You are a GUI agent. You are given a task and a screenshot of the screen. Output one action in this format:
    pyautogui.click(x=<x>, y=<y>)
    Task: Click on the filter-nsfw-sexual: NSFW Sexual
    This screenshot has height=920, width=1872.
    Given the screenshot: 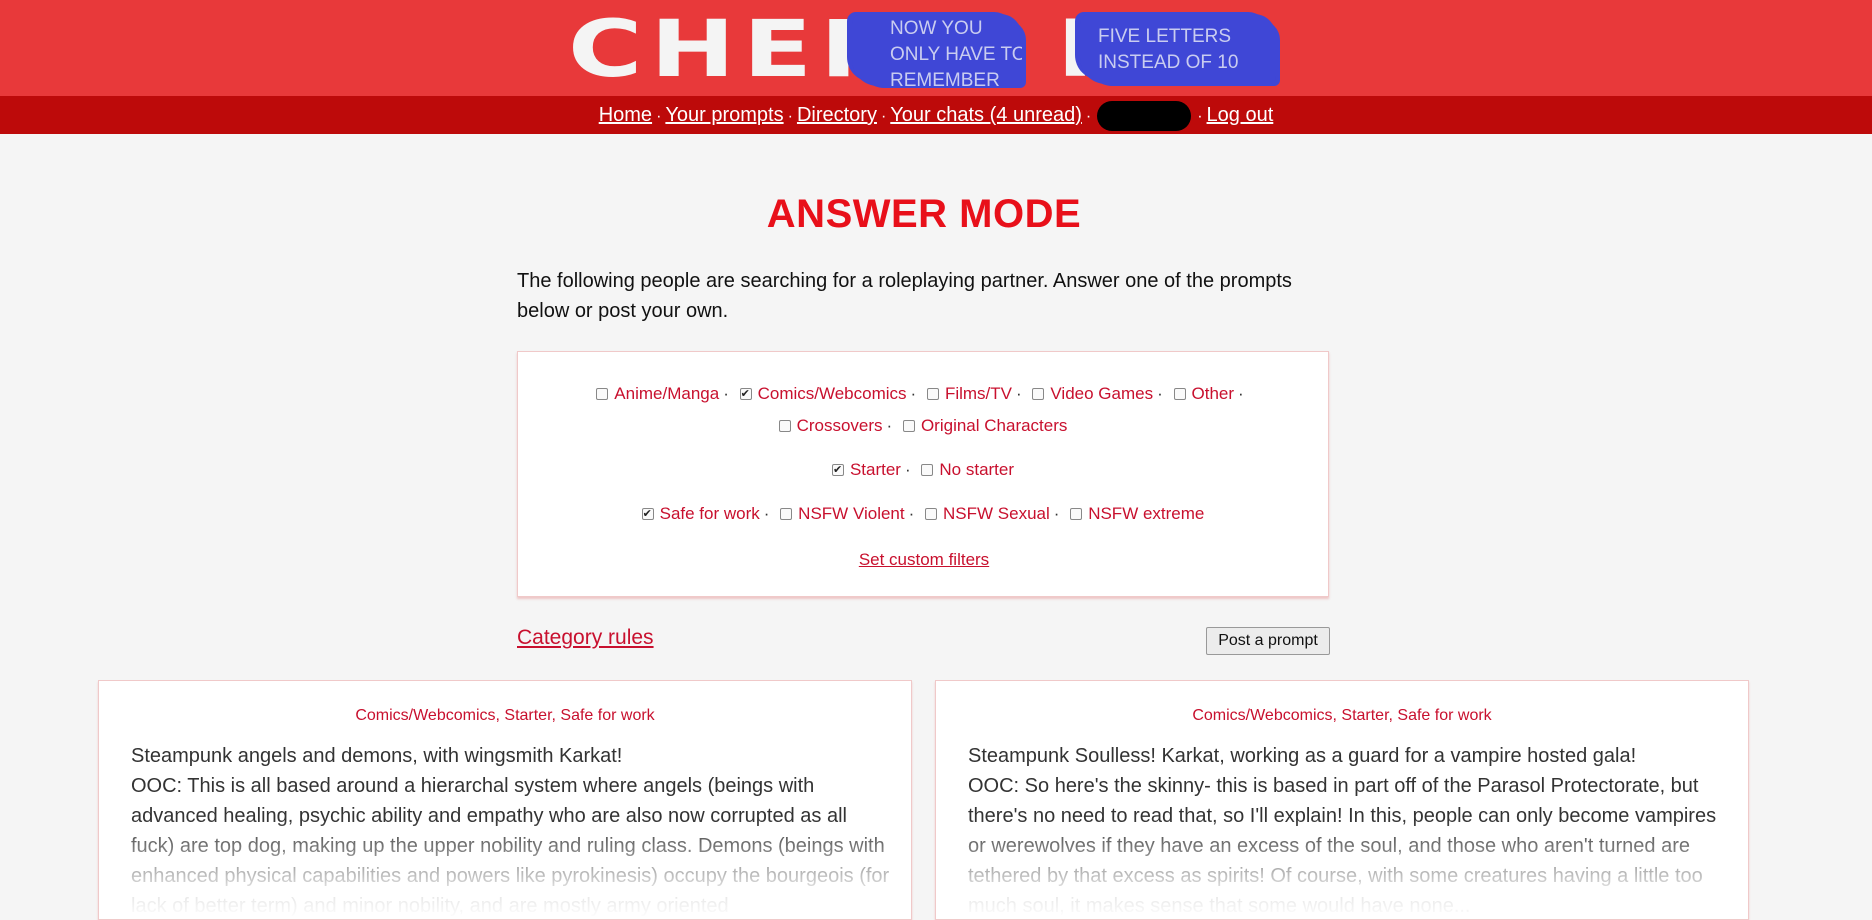 What is the action you would take?
    pyautogui.click(x=987, y=513)
    